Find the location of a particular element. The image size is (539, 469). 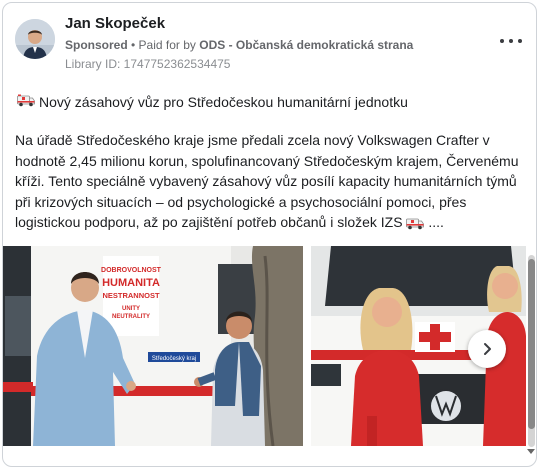

author-name: Jan Skopeček is located at coordinates (115, 23).